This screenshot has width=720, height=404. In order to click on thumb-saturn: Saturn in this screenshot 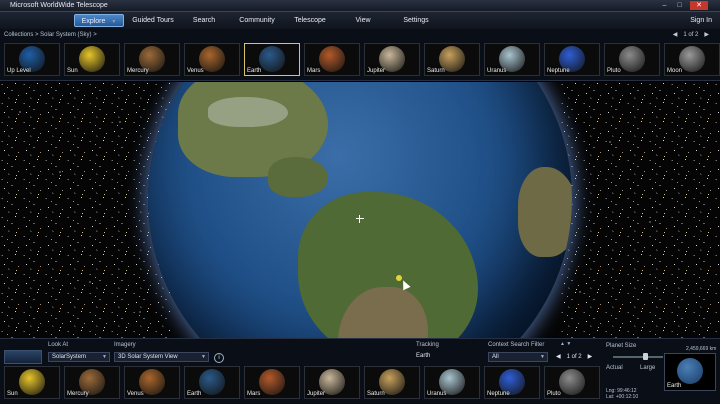, I will do `click(452, 59)`.